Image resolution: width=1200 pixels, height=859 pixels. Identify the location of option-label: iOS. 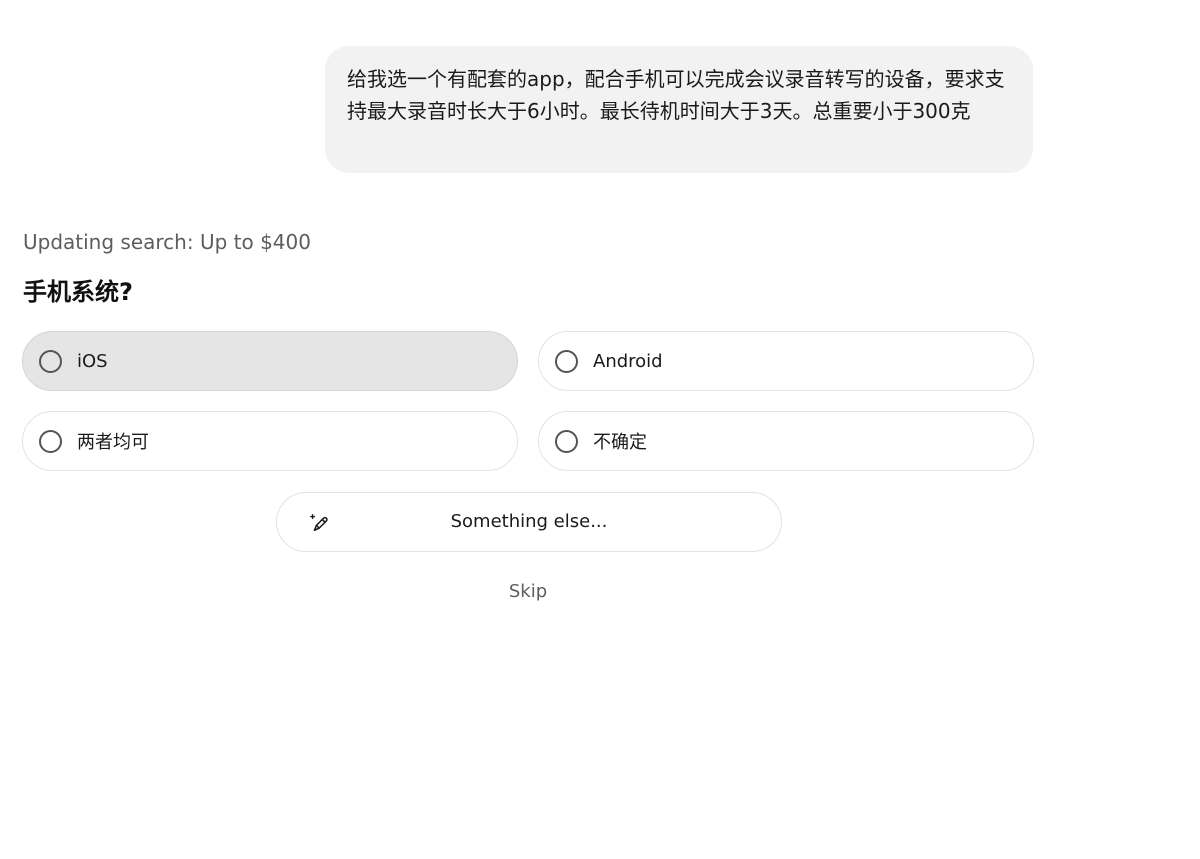
(92, 361).